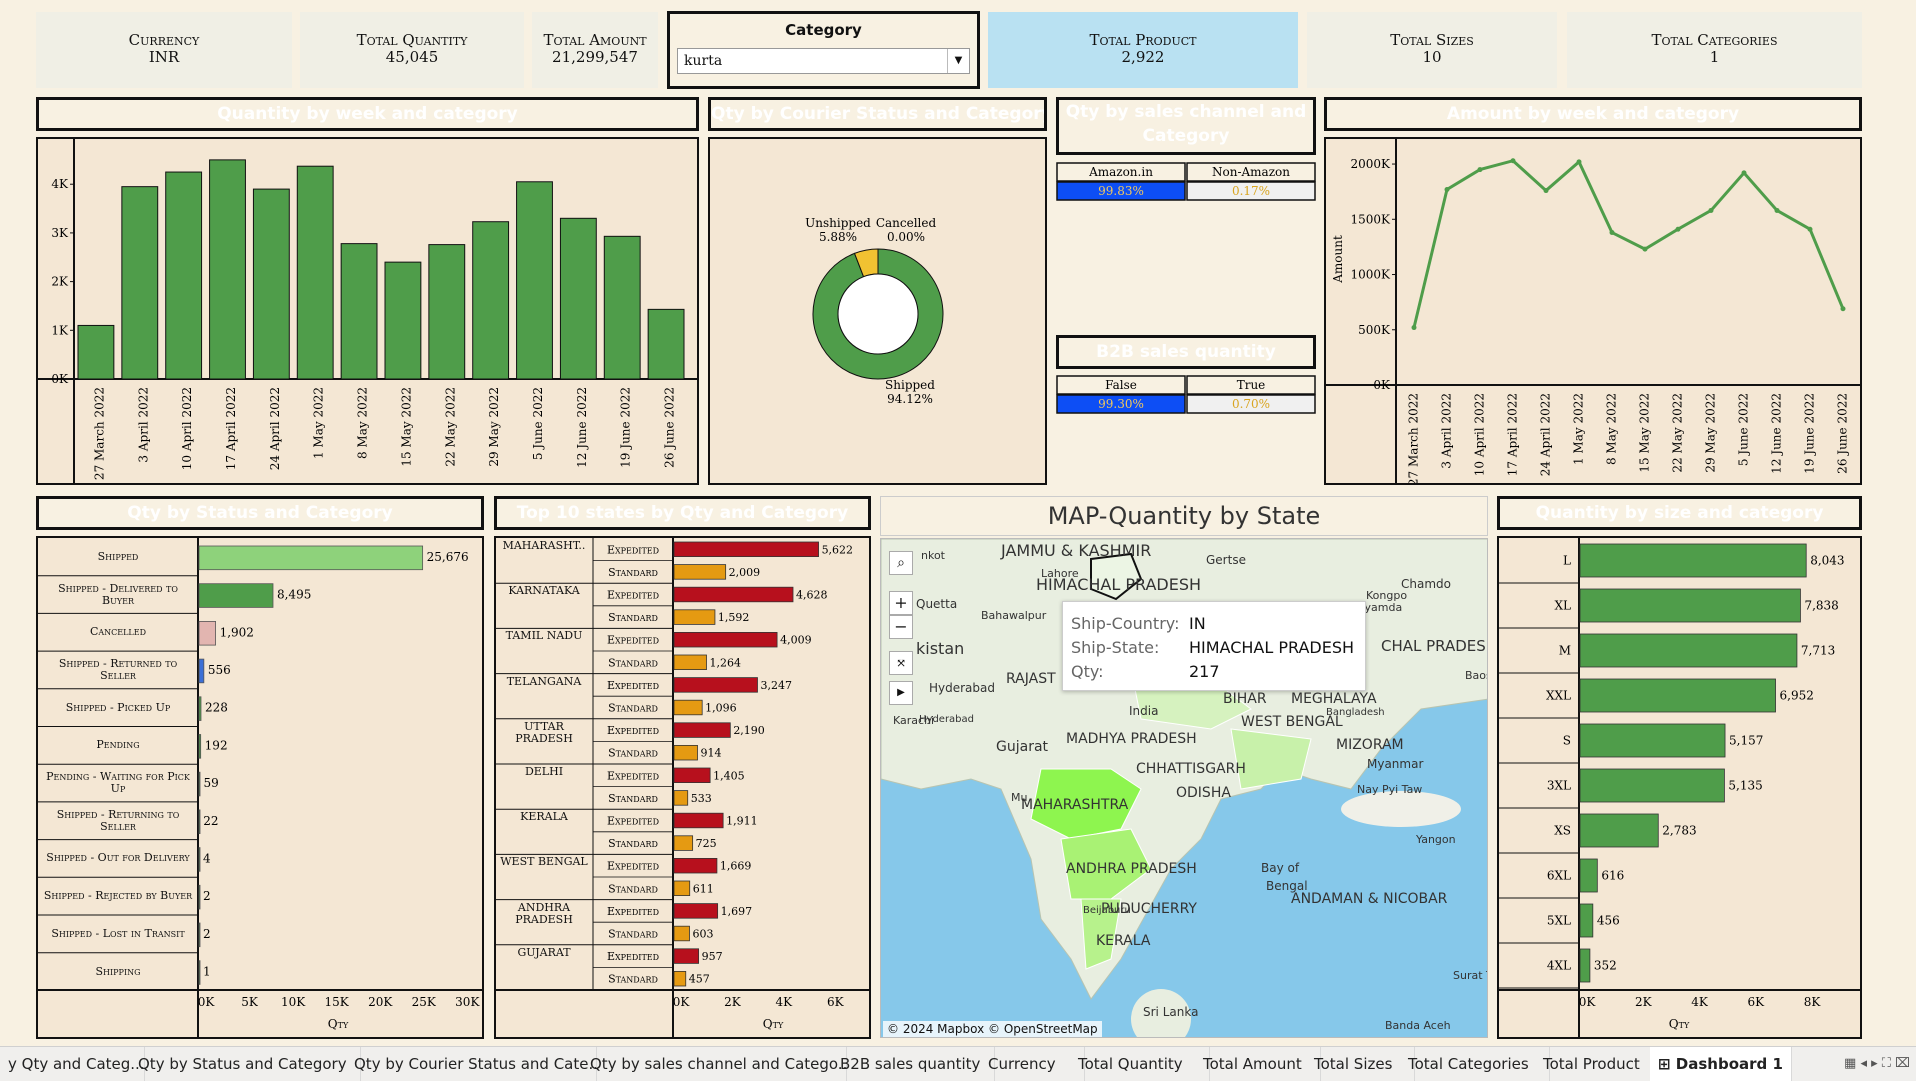  Describe the element at coordinates (749, 730) in the screenshot. I see `bar-value-label: 2,190` at that location.